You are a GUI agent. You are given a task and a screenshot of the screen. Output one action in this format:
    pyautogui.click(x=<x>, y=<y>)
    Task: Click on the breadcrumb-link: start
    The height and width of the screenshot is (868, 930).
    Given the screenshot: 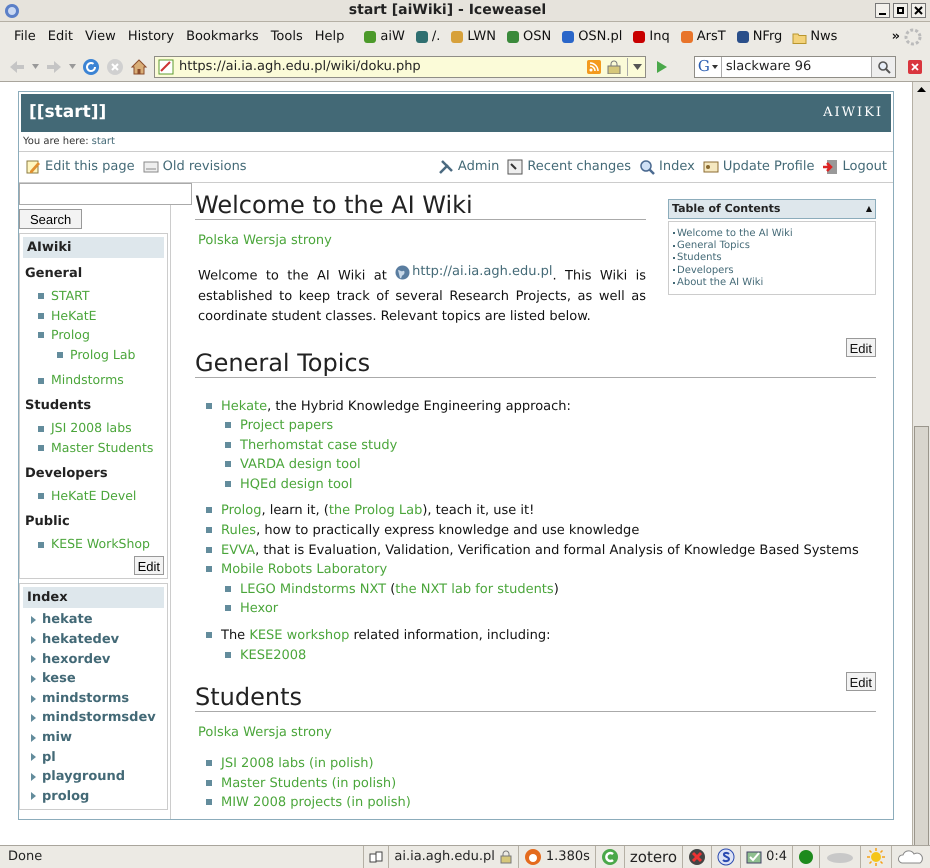 What is the action you would take?
    pyautogui.click(x=103, y=141)
    